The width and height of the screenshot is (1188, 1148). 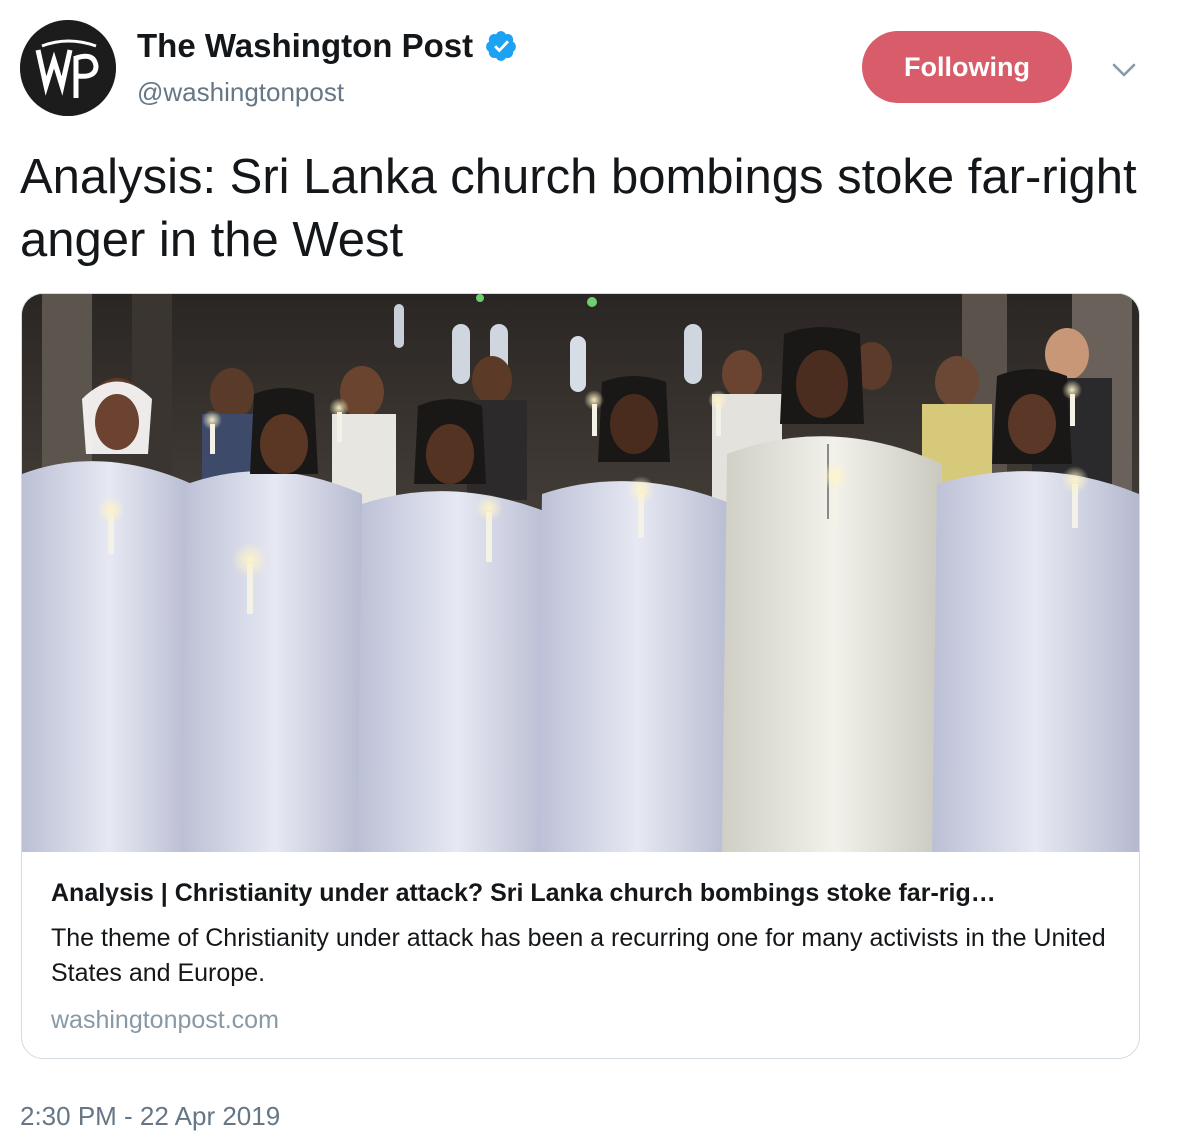 I want to click on card-domain: washingtonpost.com, so click(x=165, y=1020).